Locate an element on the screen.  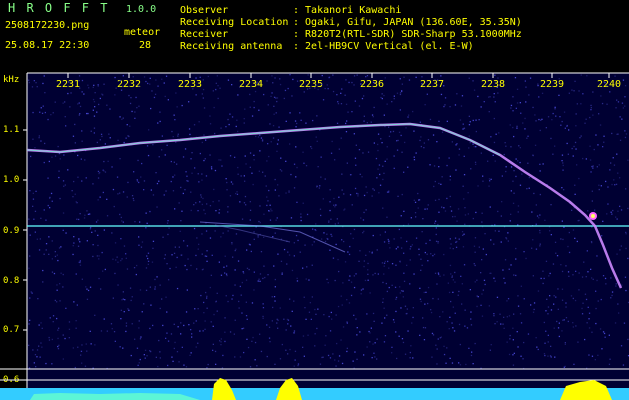
meteor-echo-core is located at coordinates (593, 216).